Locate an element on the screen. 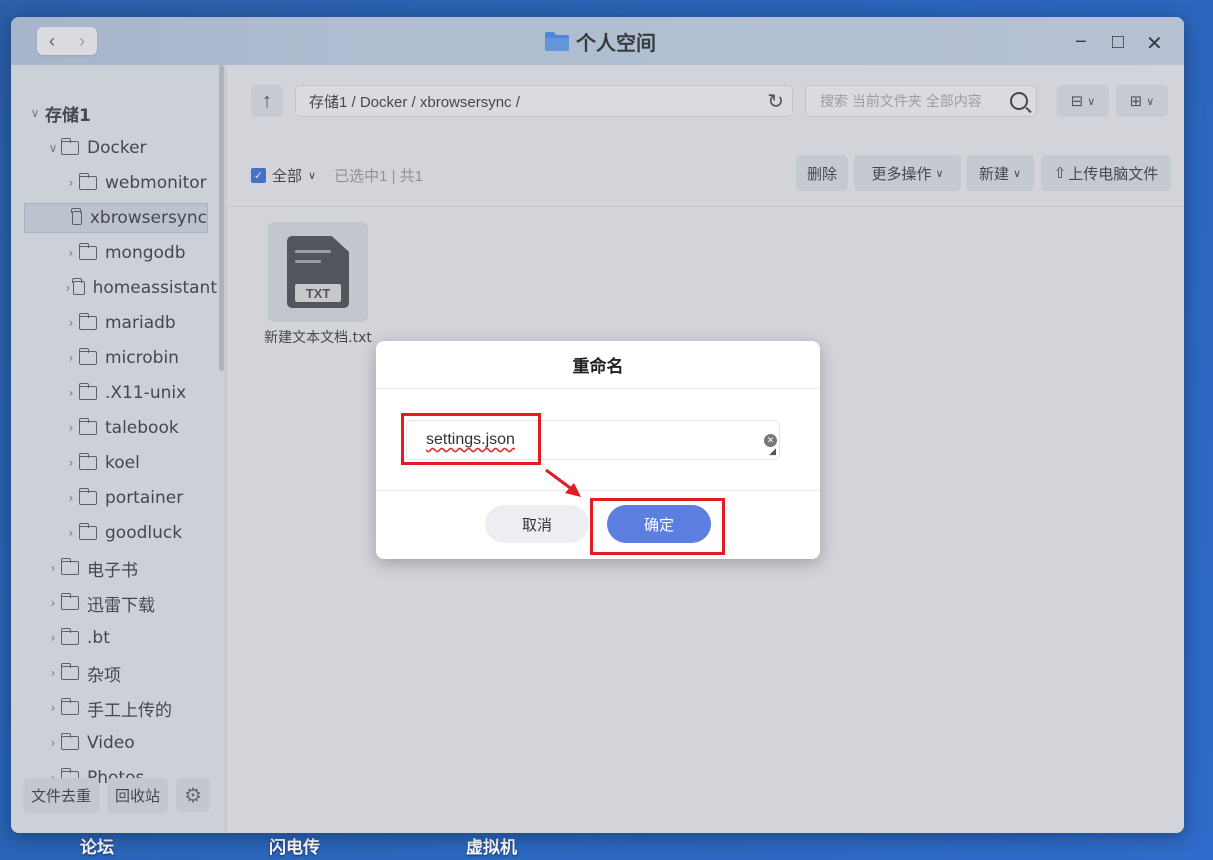 The height and width of the screenshot is (860, 1213). resize-handle-icon: ◢ is located at coordinates (772, 451).